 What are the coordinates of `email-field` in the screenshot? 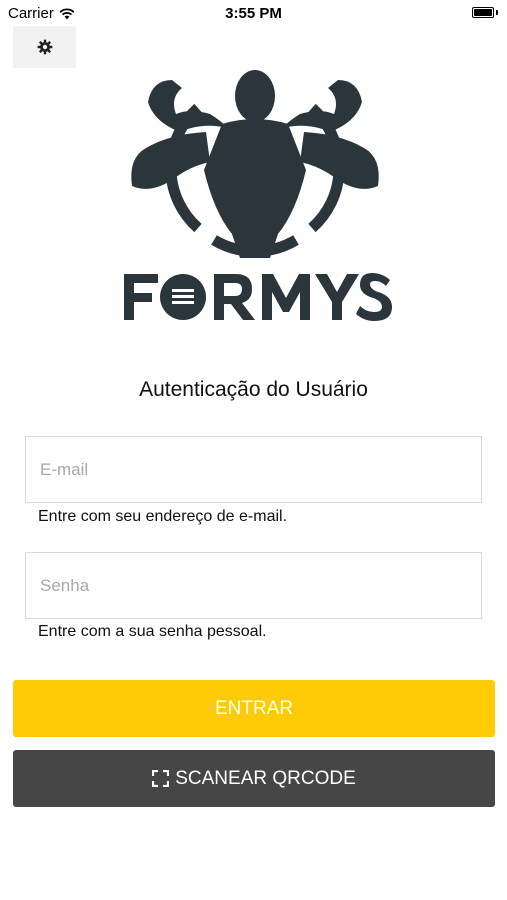 It's located at (253, 469).